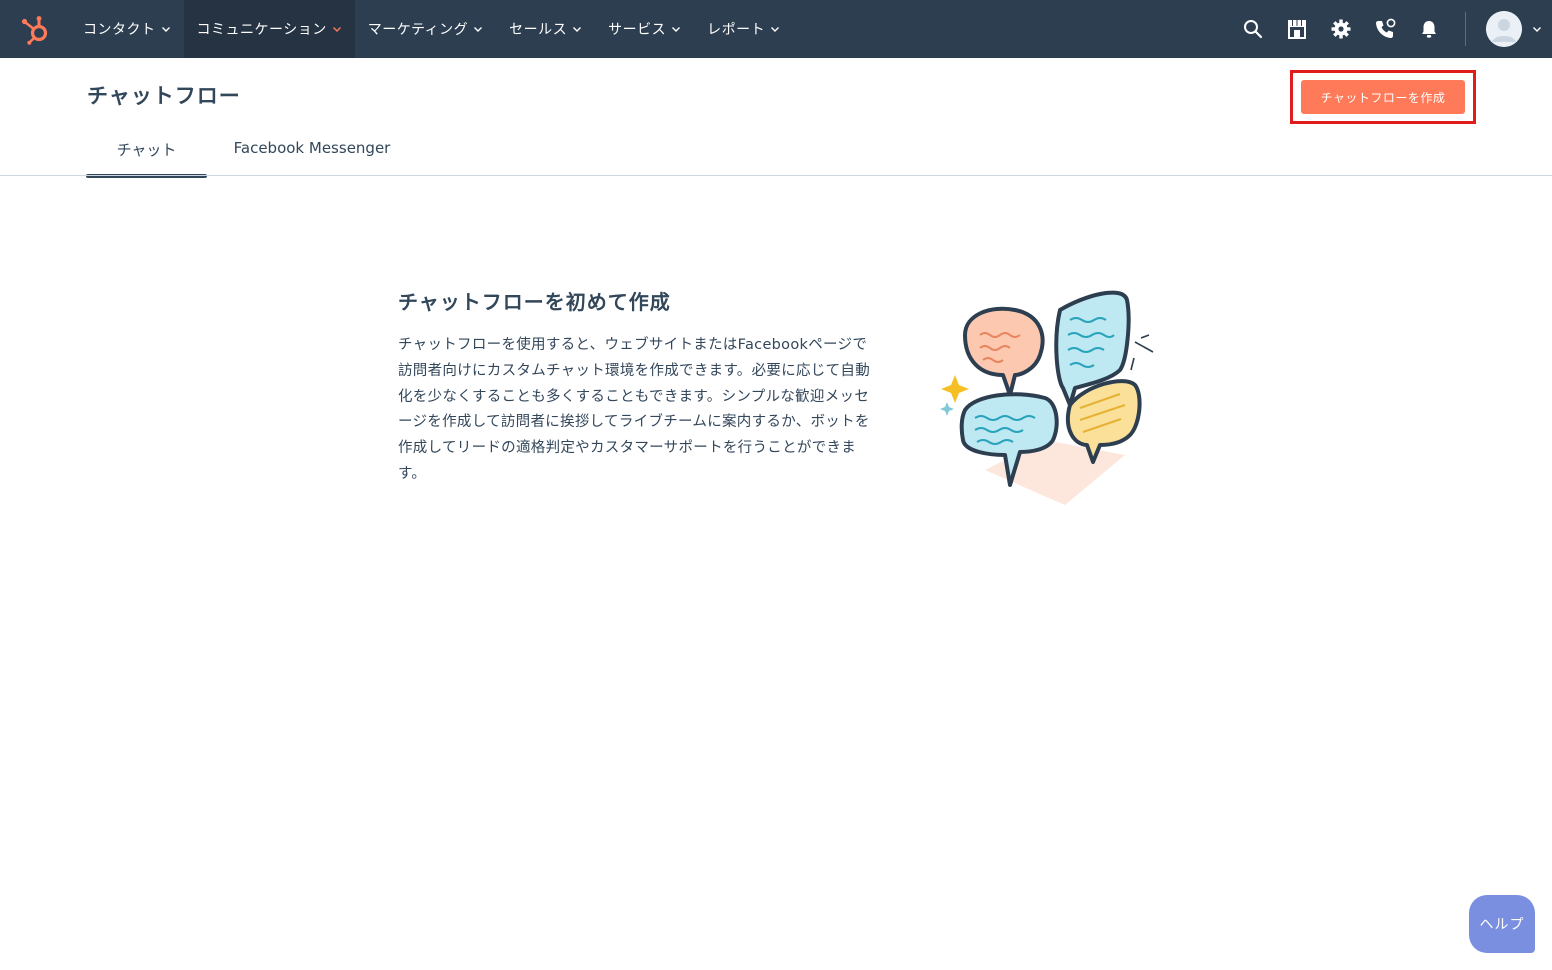  What do you see at coordinates (412, 473) in the screenshot?
I see `description-line: す。` at bounding box center [412, 473].